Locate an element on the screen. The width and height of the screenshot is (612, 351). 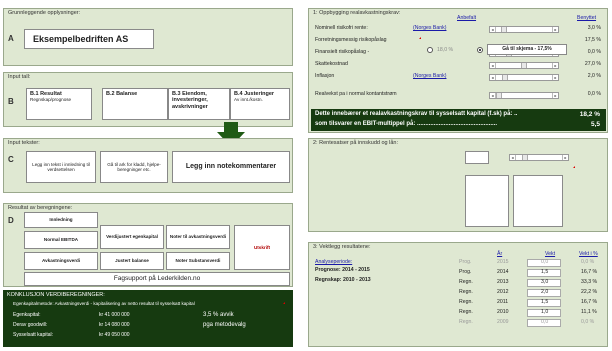
b4-justeringer-button: B.4 Justeringer Av innt./kostn. is located at coordinates (260, 104).